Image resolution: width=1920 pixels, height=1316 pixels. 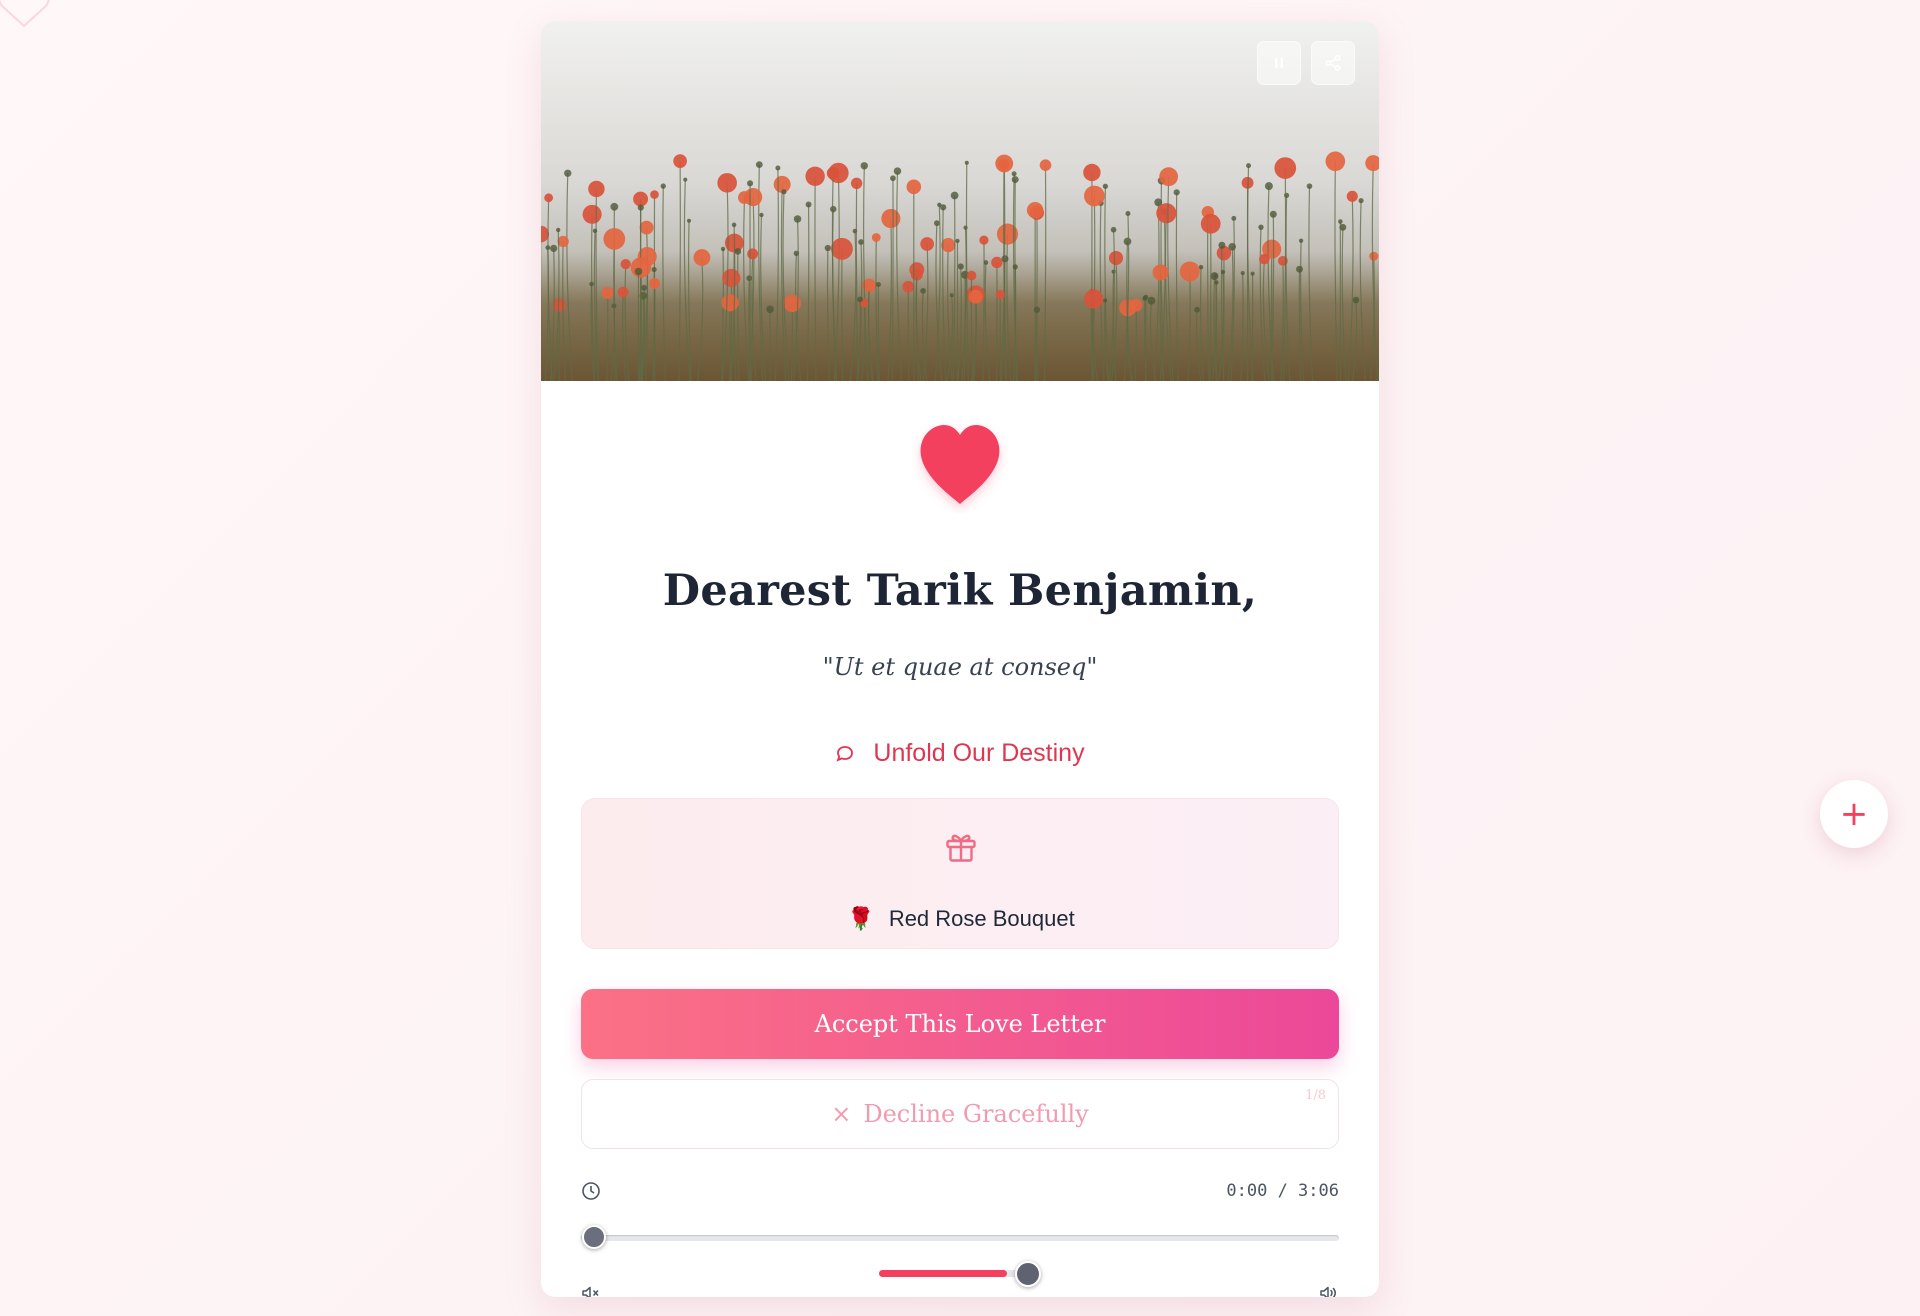 What do you see at coordinates (961, 848) in the screenshot?
I see `gift-icon` at bounding box center [961, 848].